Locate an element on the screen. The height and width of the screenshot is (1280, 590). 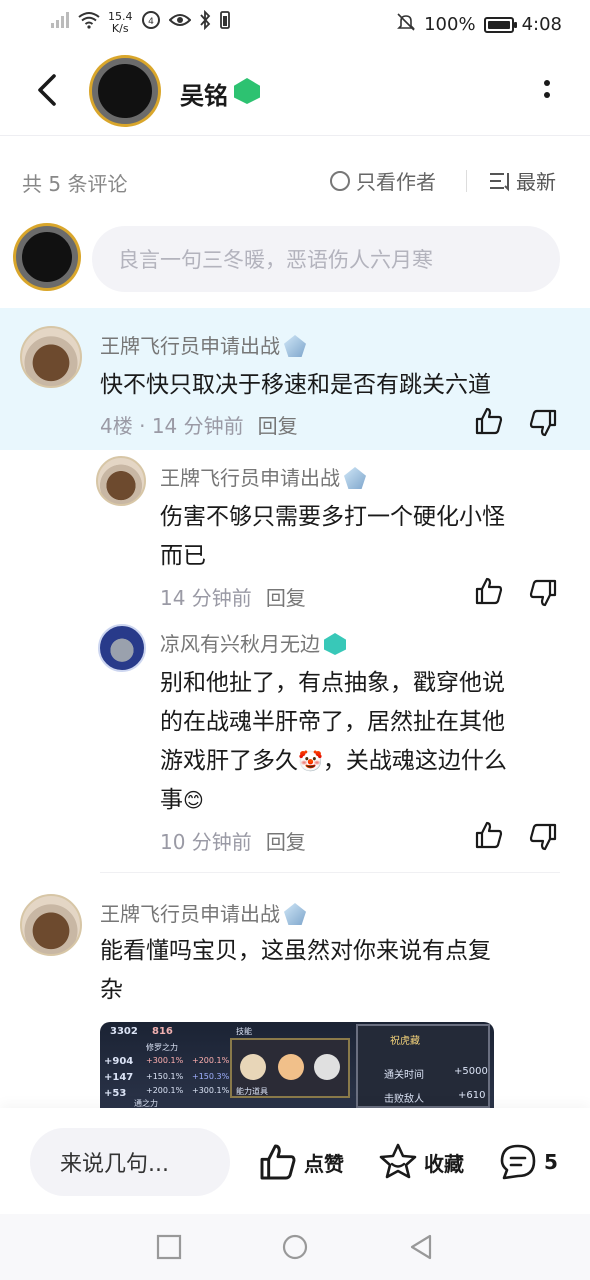
compose-row: 良言一句三冬暖，恶语伤人六月寒 is located at coordinates (295, 260).